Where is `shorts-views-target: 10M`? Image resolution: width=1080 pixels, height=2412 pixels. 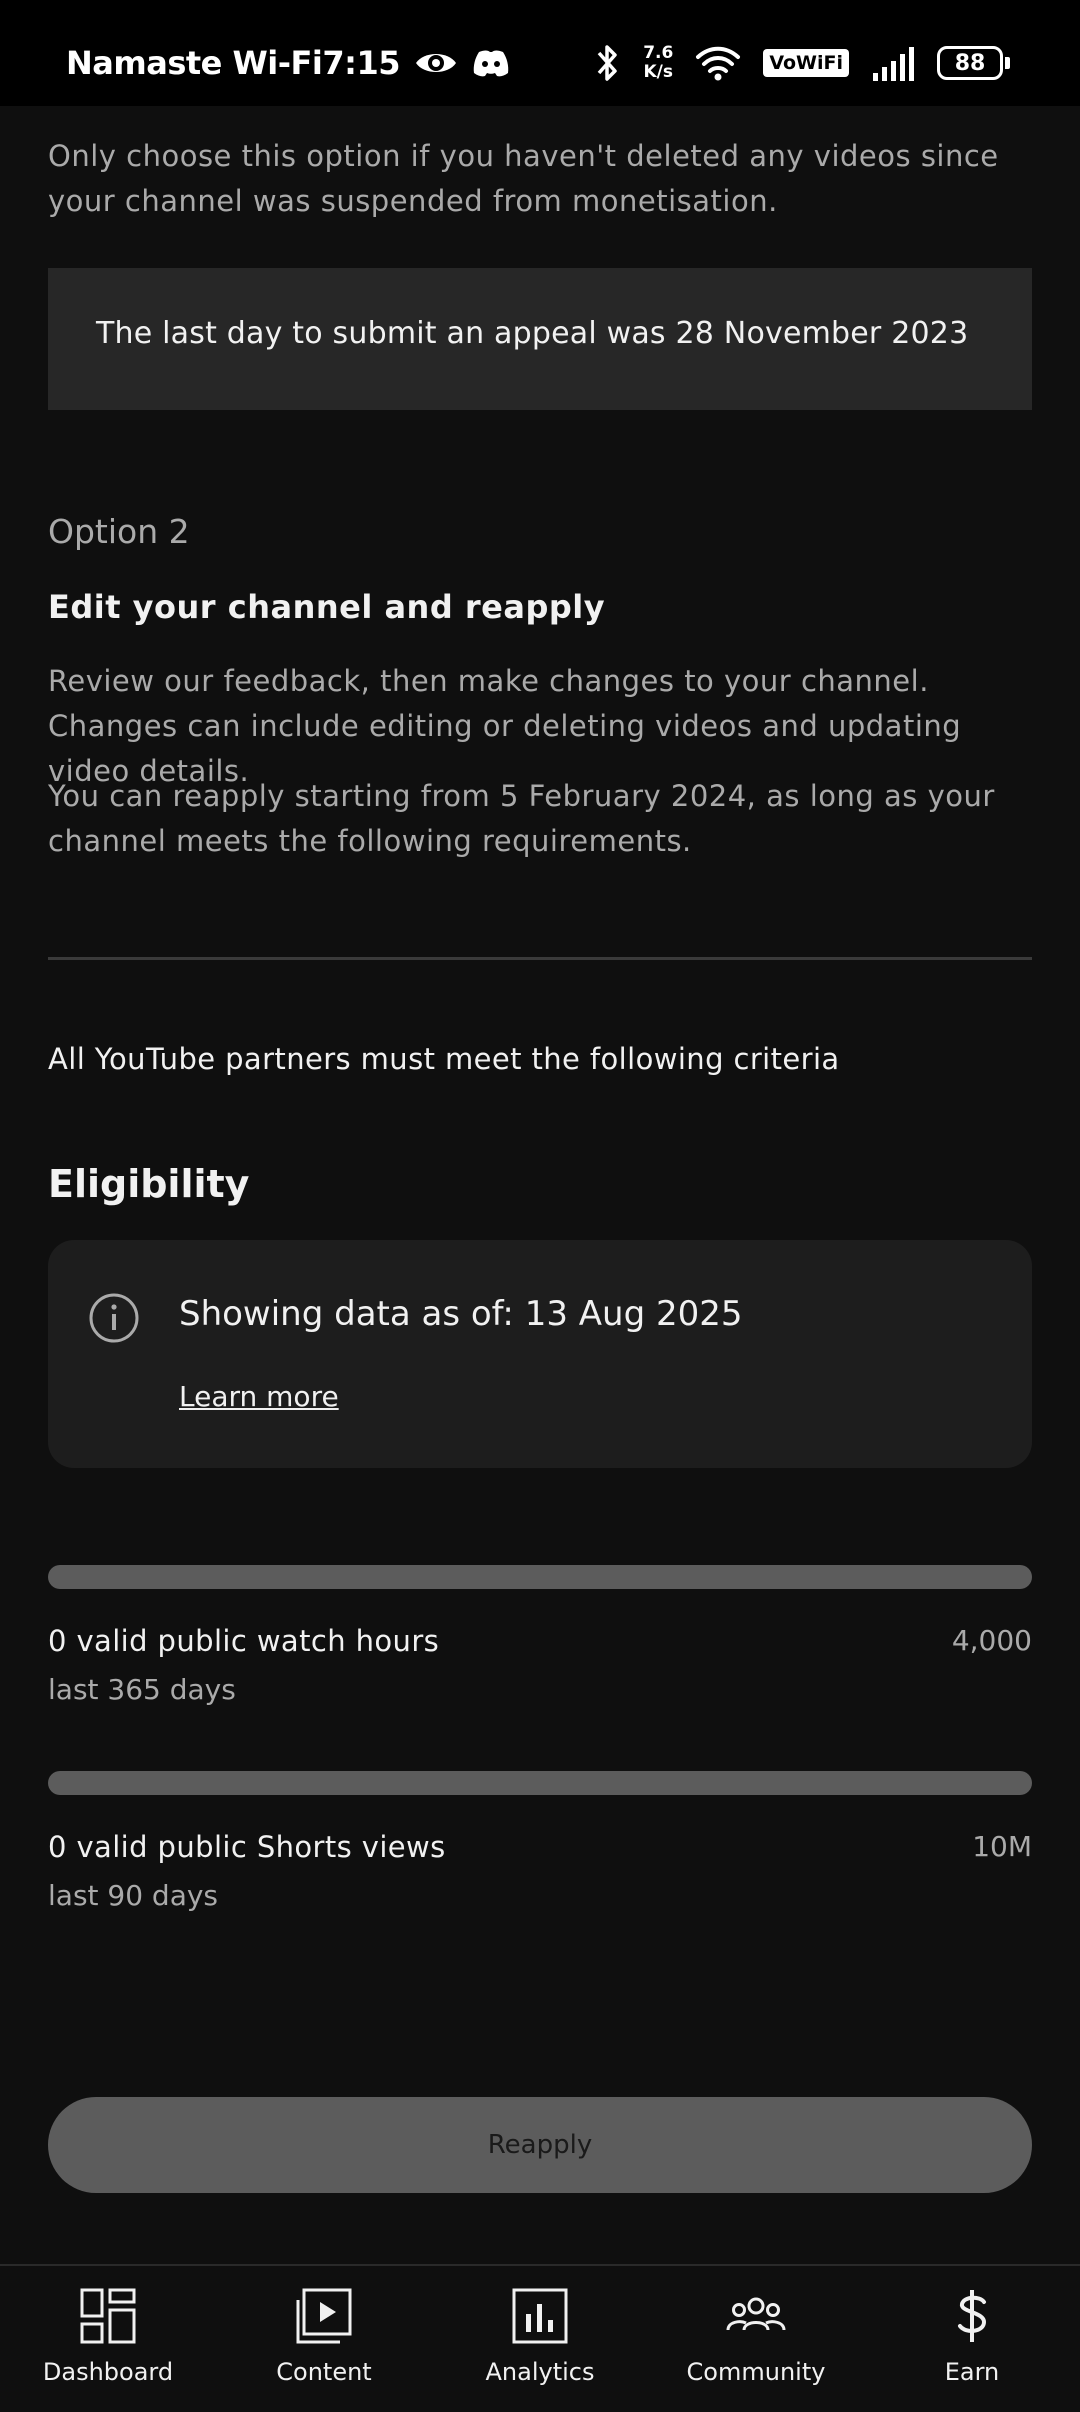 shorts-views-target: 10M is located at coordinates (1002, 1846).